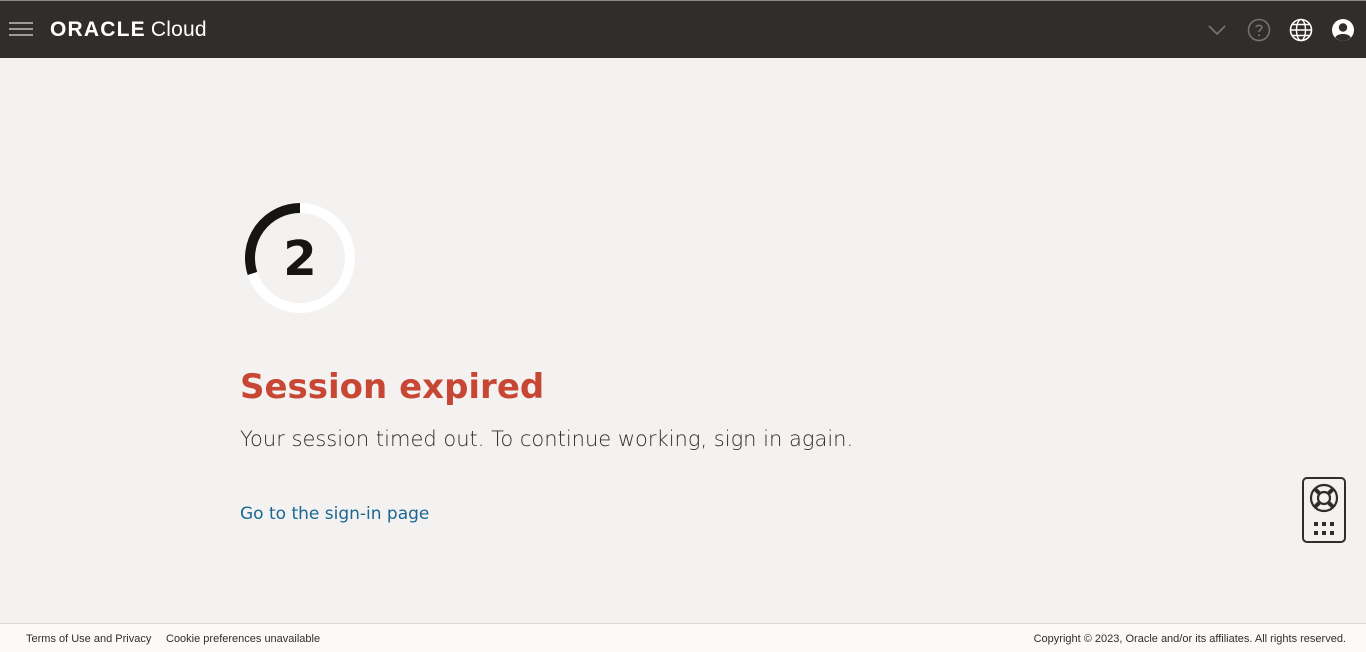  I want to click on countdown-number: 2, so click(300, 259).